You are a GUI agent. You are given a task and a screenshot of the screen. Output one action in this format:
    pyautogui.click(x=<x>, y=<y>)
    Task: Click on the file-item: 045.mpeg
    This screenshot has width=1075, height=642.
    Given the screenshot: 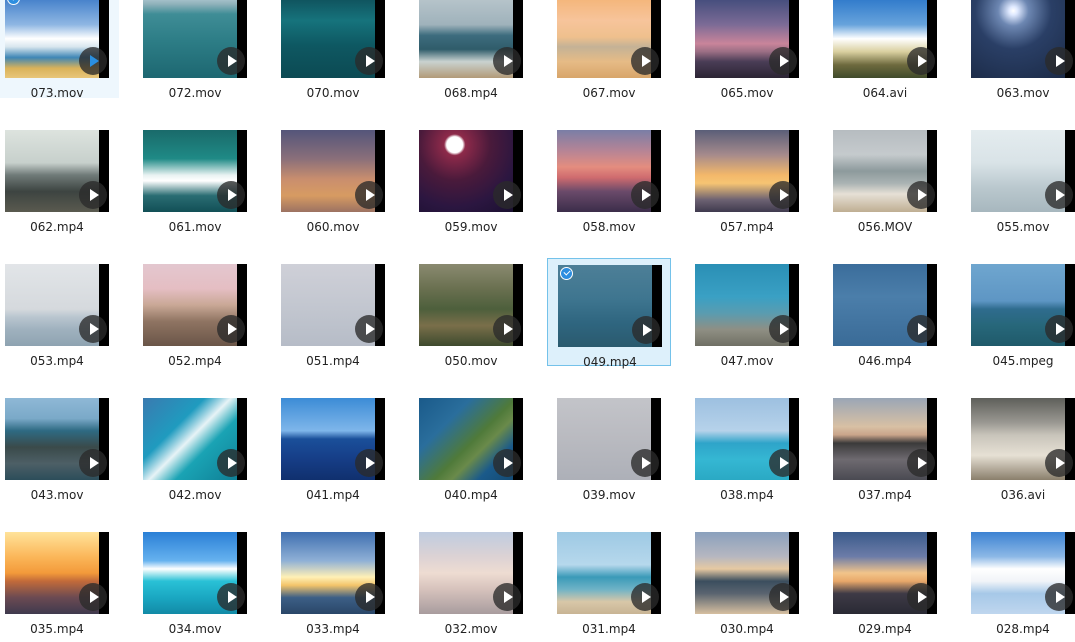 What is the action you would take?
    pyautogui.click(x=1018, y=313)
    